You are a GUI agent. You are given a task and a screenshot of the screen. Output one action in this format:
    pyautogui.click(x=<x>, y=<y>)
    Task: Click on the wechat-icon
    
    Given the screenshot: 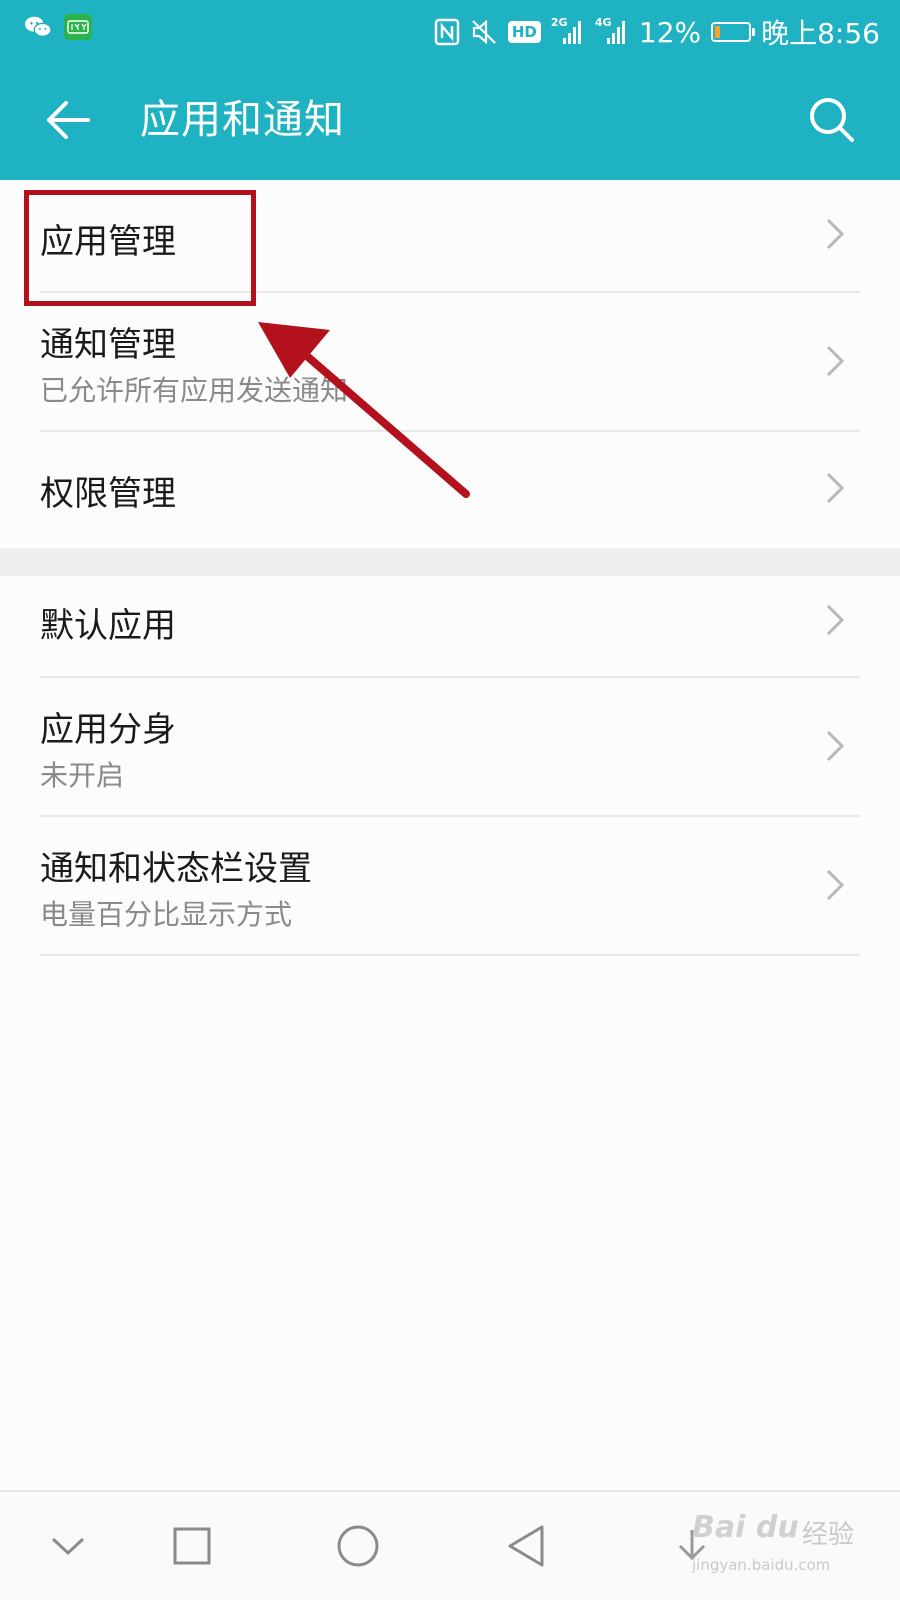 What is the action you would take?
    pyautogui.click(x=38, y=27)
    